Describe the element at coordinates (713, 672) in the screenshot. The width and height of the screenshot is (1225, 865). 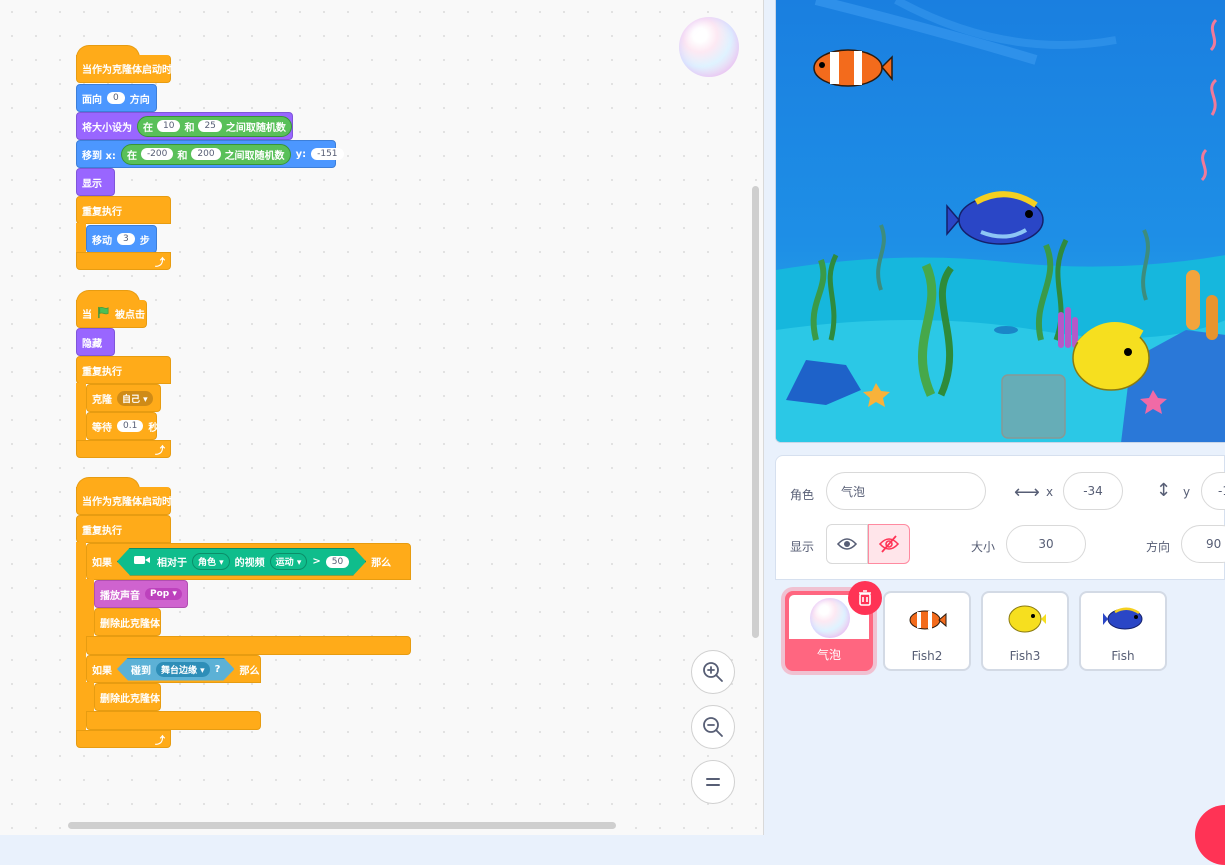
I see `zoom-in-button` at that location.